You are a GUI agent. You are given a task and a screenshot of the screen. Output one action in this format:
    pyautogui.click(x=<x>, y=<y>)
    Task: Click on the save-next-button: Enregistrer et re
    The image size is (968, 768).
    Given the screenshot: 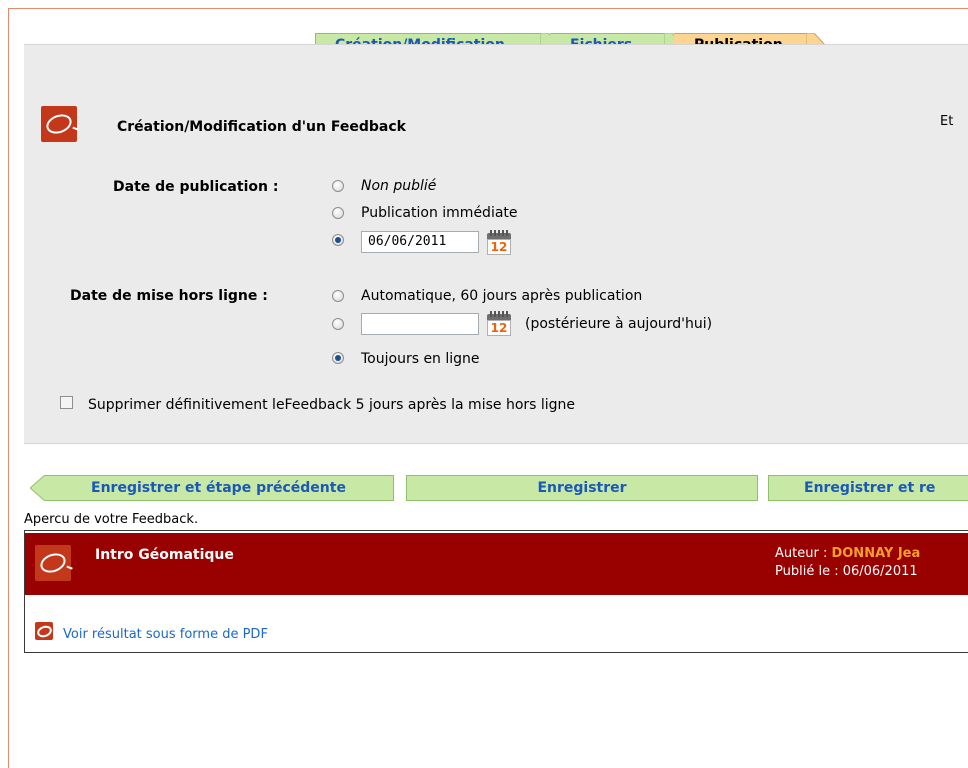 What is the action you would take?
    pyautogui.click(x=868, y=488)
    